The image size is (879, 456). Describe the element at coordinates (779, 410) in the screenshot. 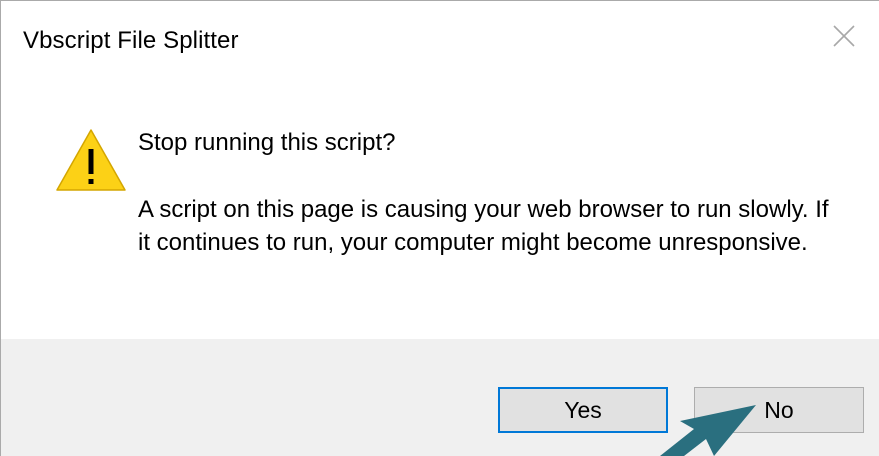

I see `no-button: No` at that location.